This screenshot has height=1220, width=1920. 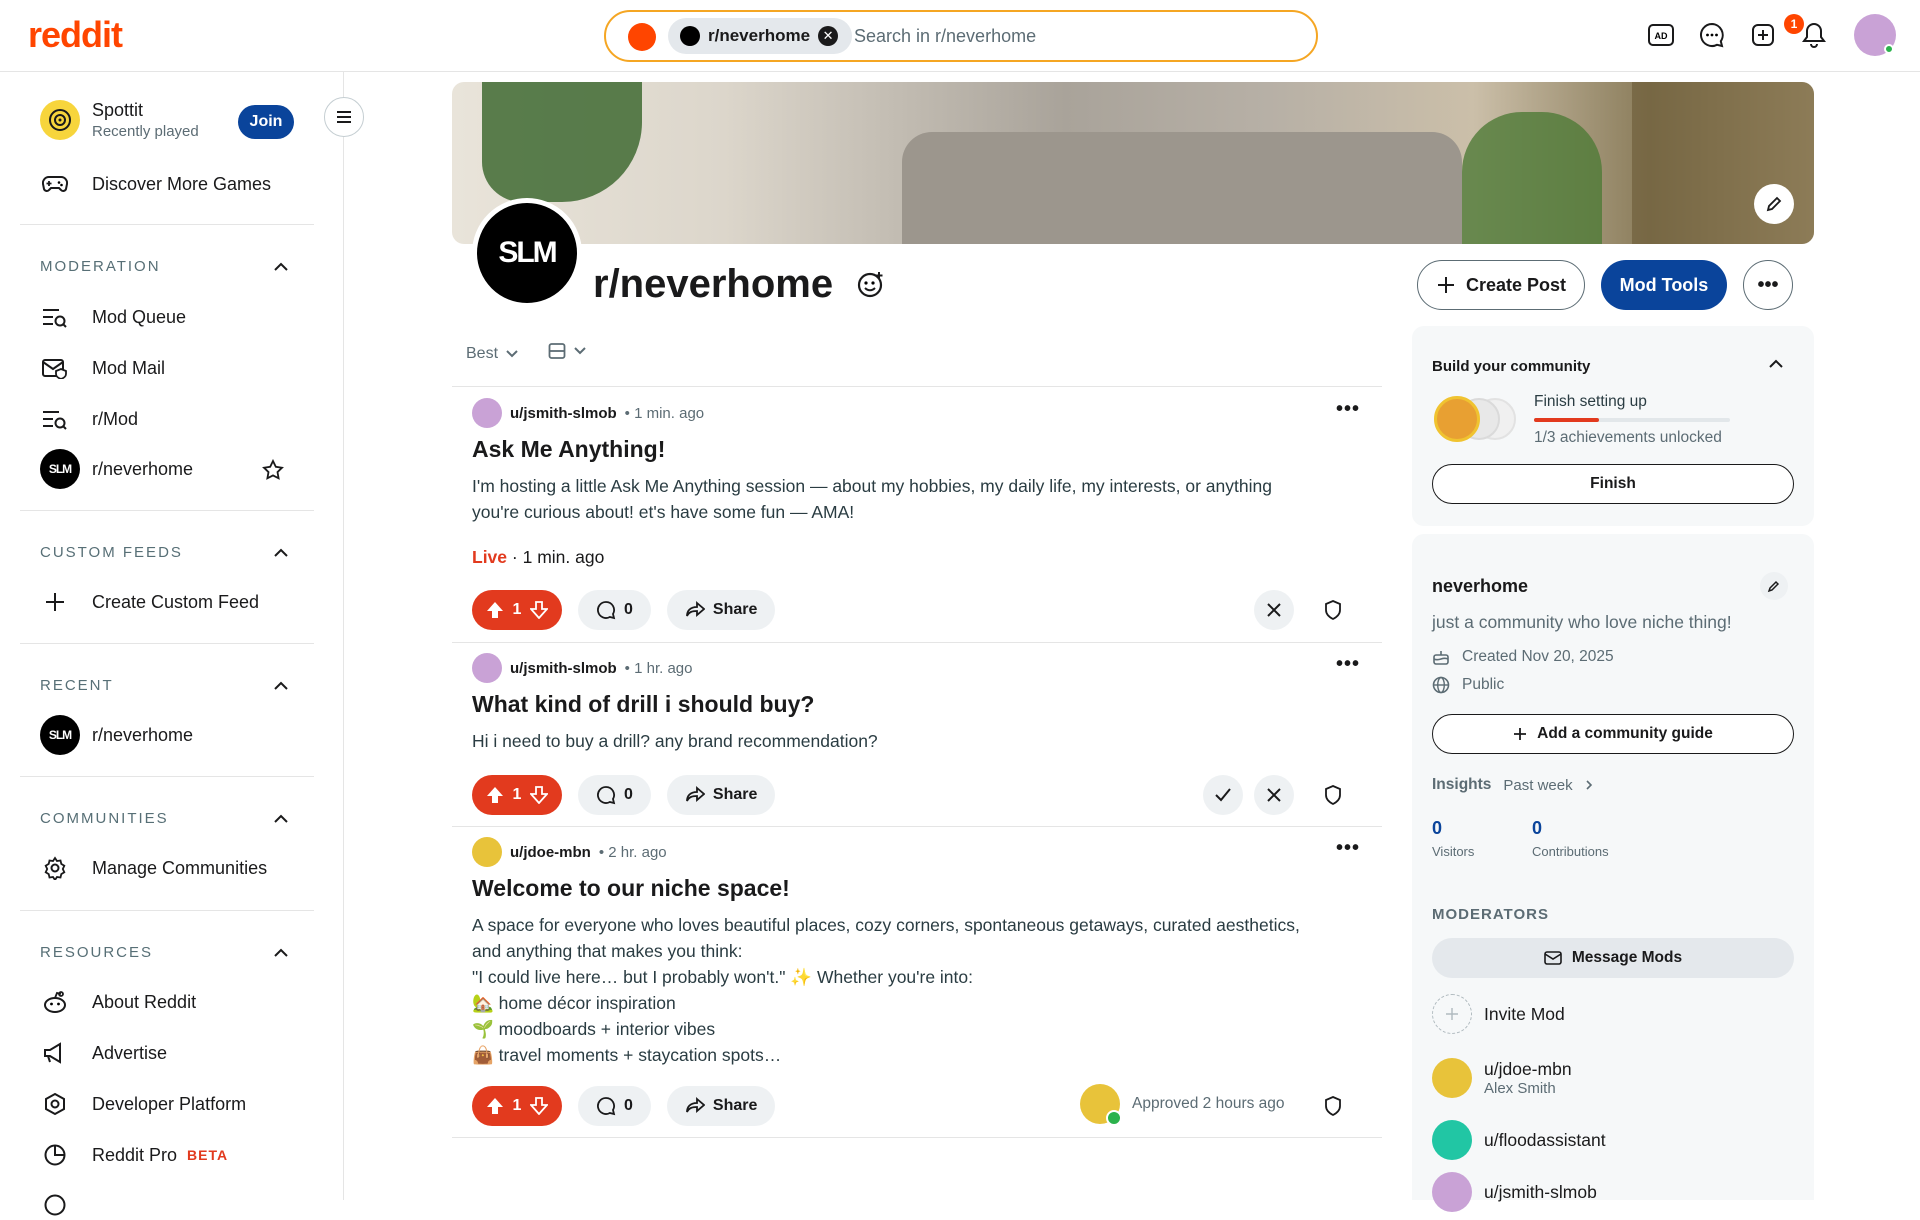 I want to click on sort-dropdown: Best, so click(x=492, y=354).